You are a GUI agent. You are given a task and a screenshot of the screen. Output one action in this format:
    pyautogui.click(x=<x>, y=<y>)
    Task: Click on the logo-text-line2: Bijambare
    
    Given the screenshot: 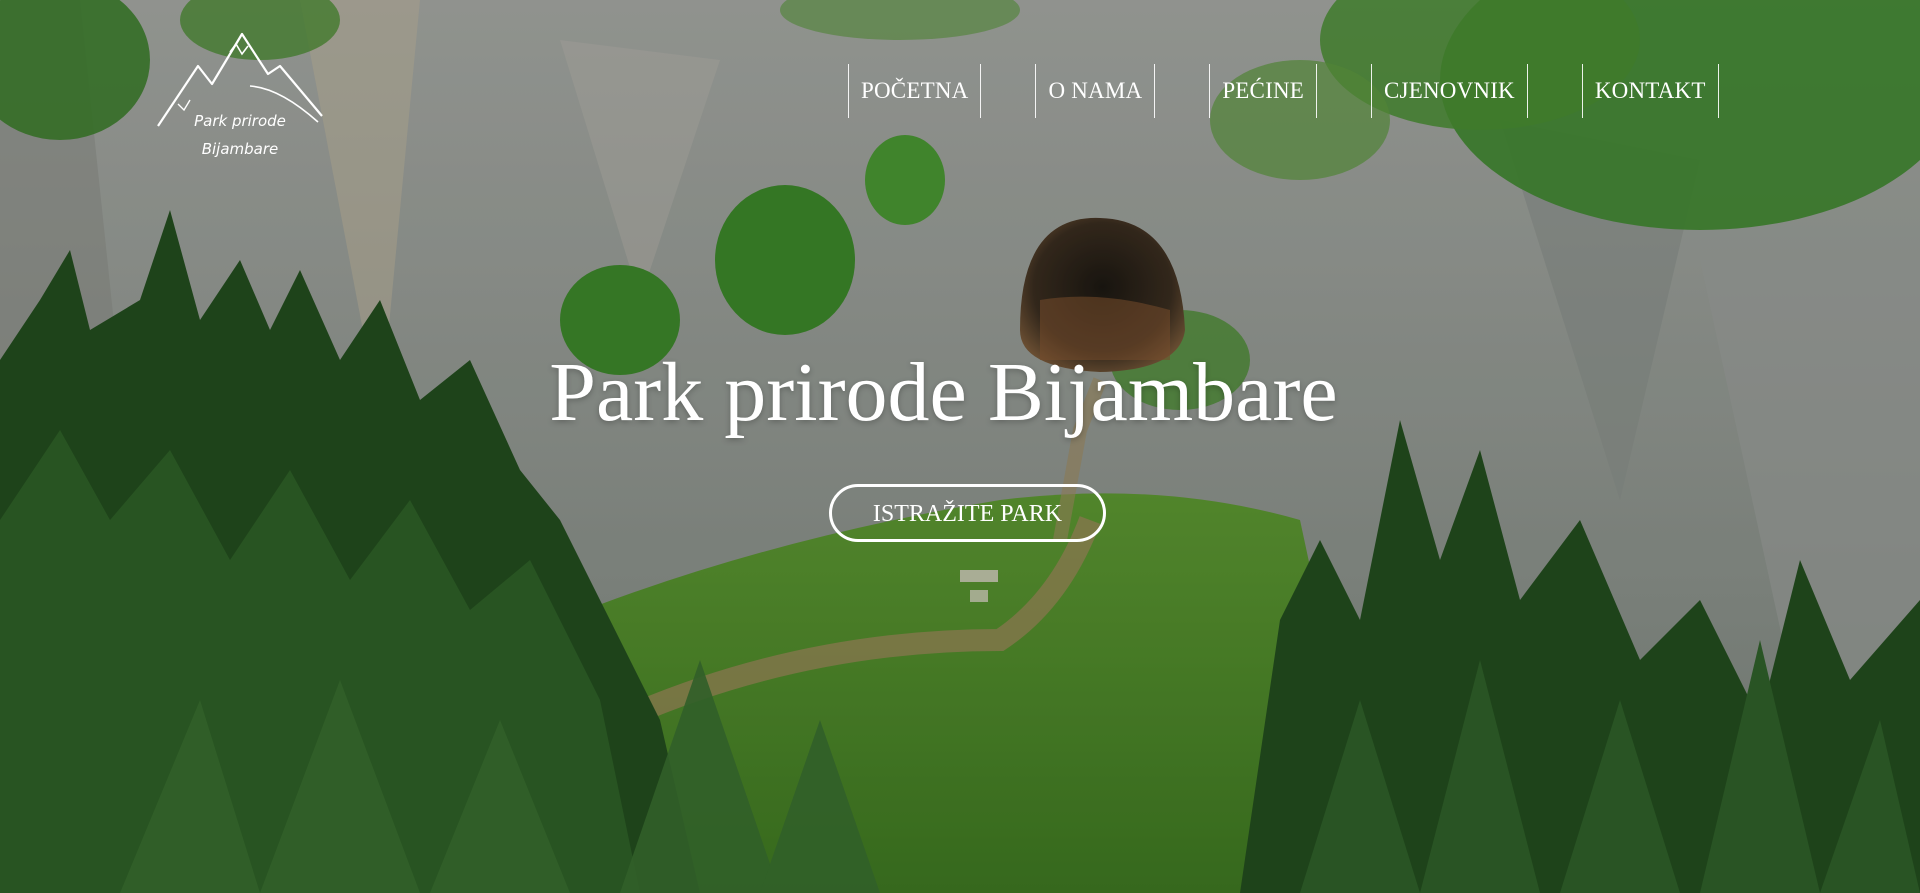 What is the action you would take?
    pyautogui.click(x=240, y=149)
    